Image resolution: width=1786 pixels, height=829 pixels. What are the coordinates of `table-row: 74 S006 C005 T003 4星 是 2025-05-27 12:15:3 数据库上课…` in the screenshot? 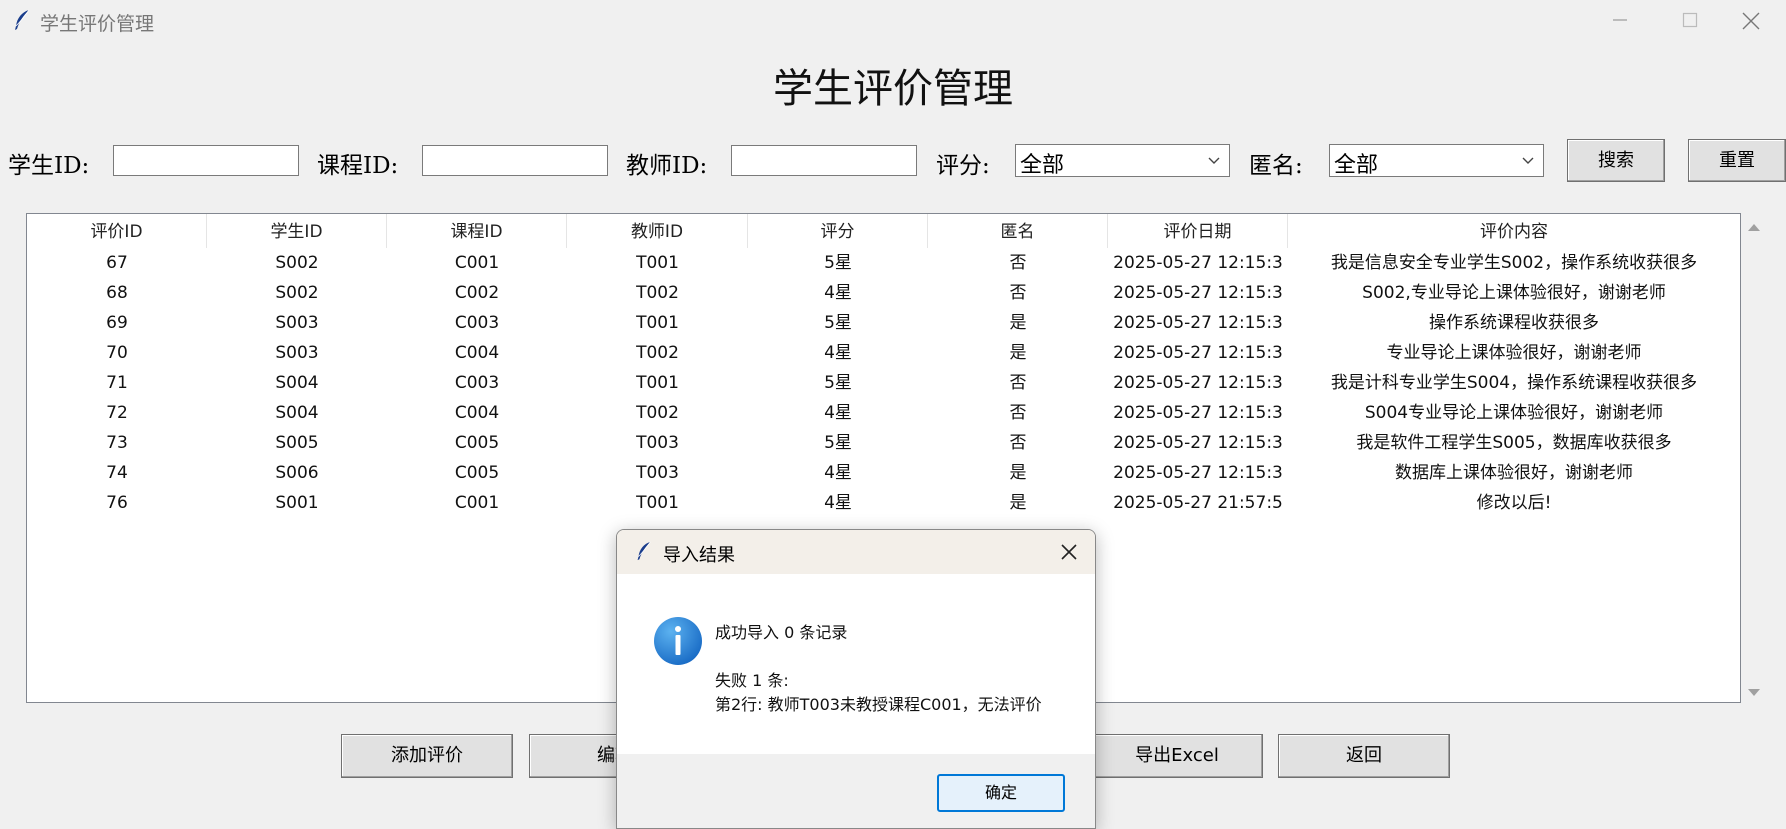 It's located at (883, 473).